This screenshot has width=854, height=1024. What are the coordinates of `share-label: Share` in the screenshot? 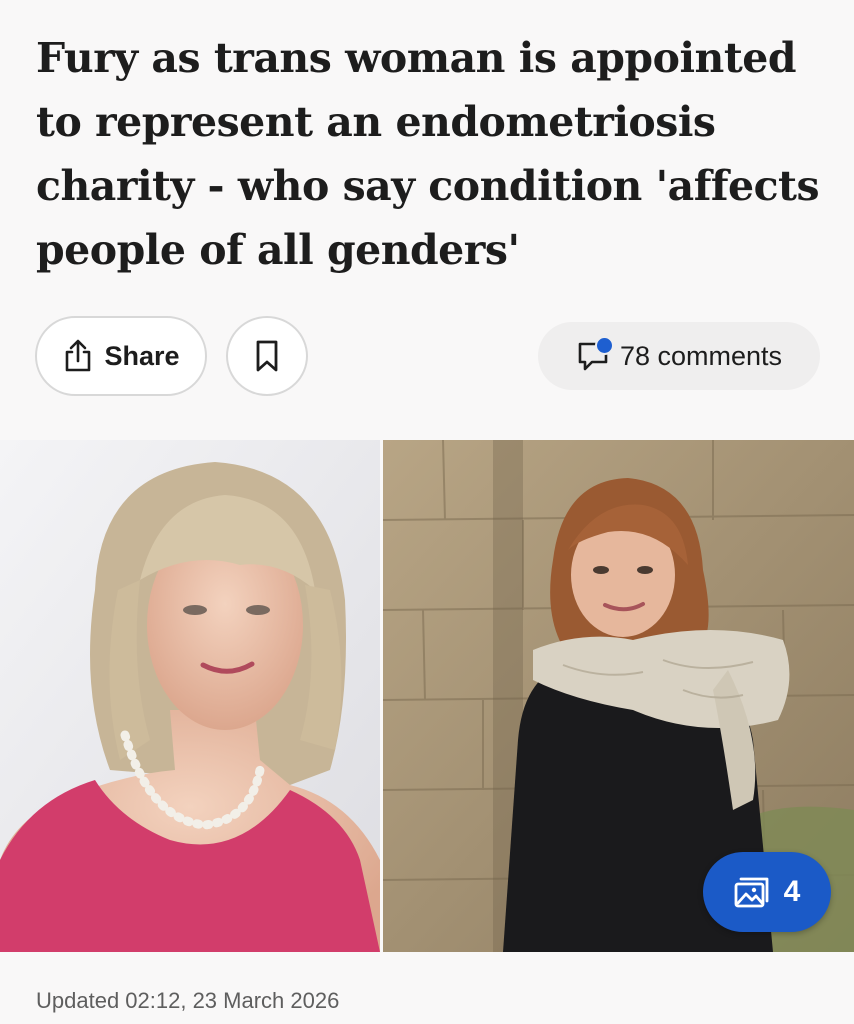 It's located at (142, 355).